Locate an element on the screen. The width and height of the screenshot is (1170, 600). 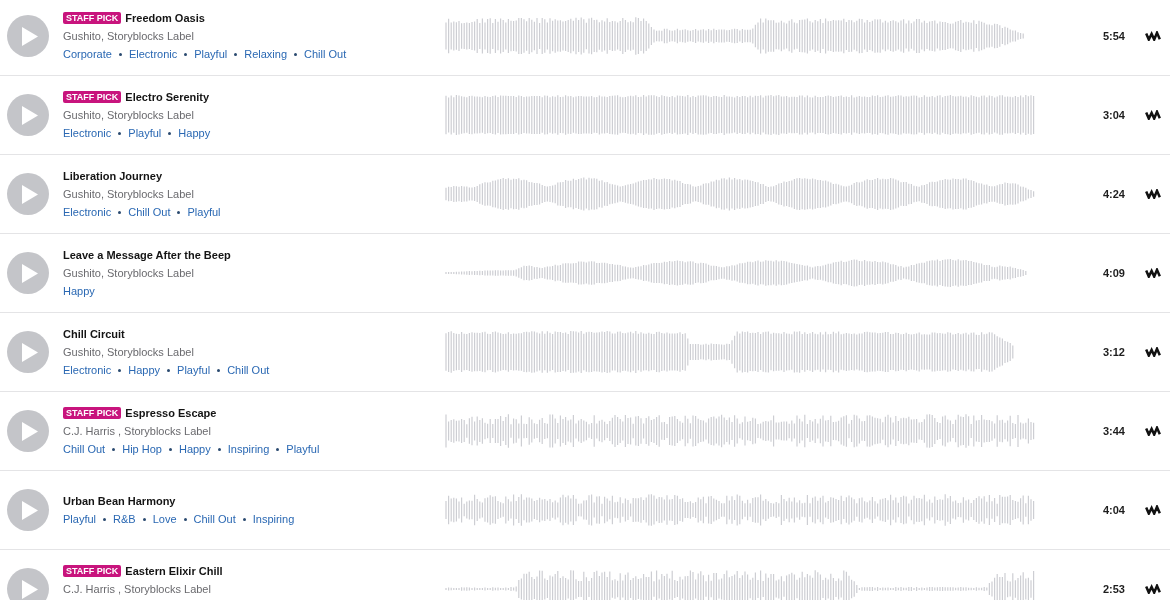
genre-tag-link: Corporate is located at coordinates (87, 54).